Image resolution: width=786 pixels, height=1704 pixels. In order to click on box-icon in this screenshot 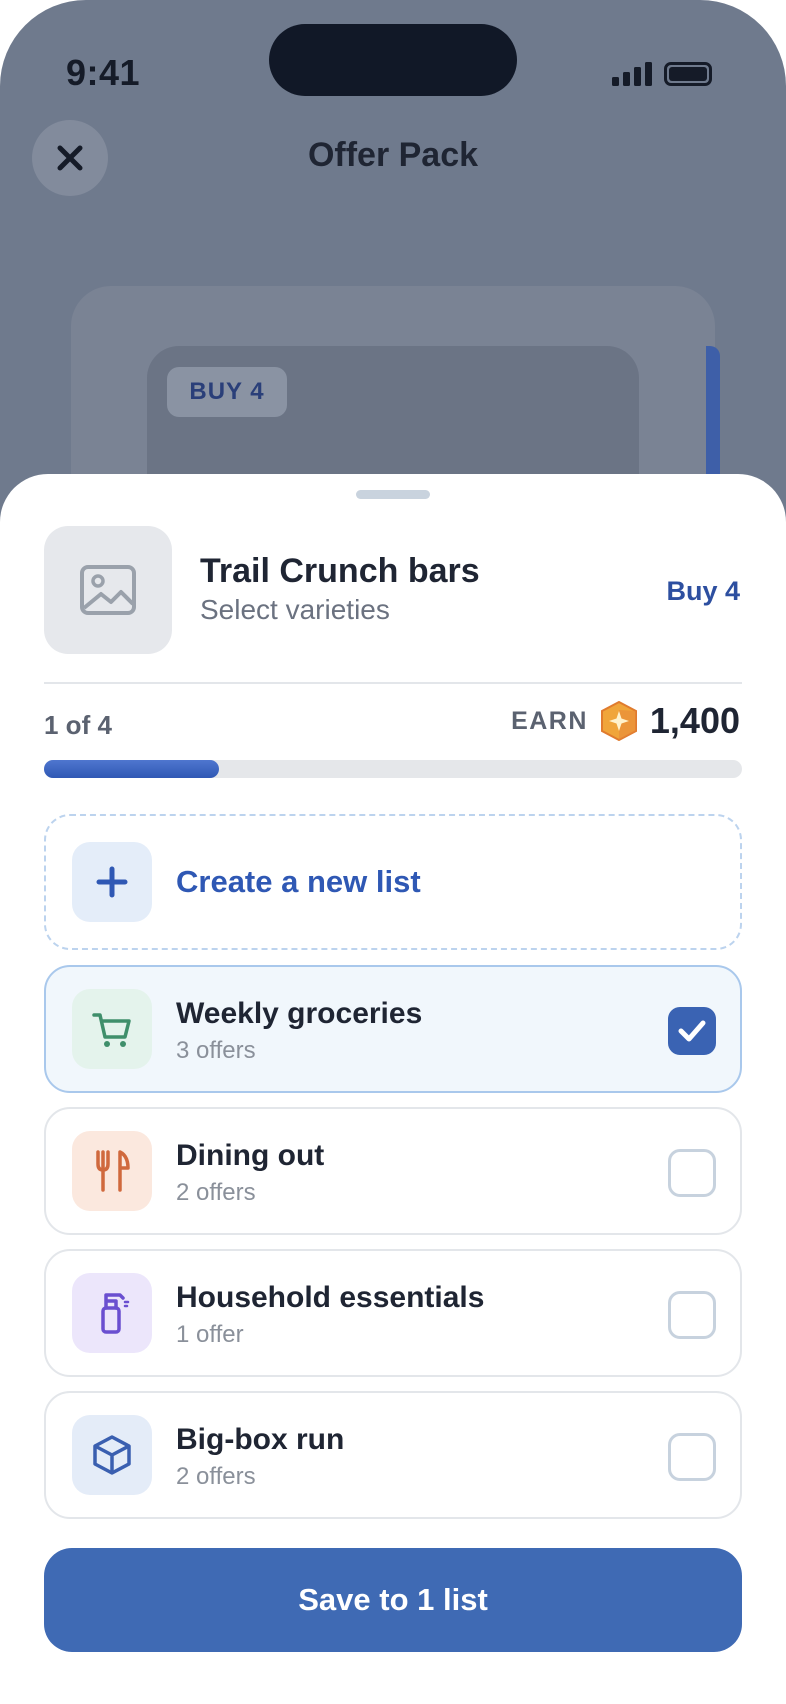, I will do `click(112, 1455)`.